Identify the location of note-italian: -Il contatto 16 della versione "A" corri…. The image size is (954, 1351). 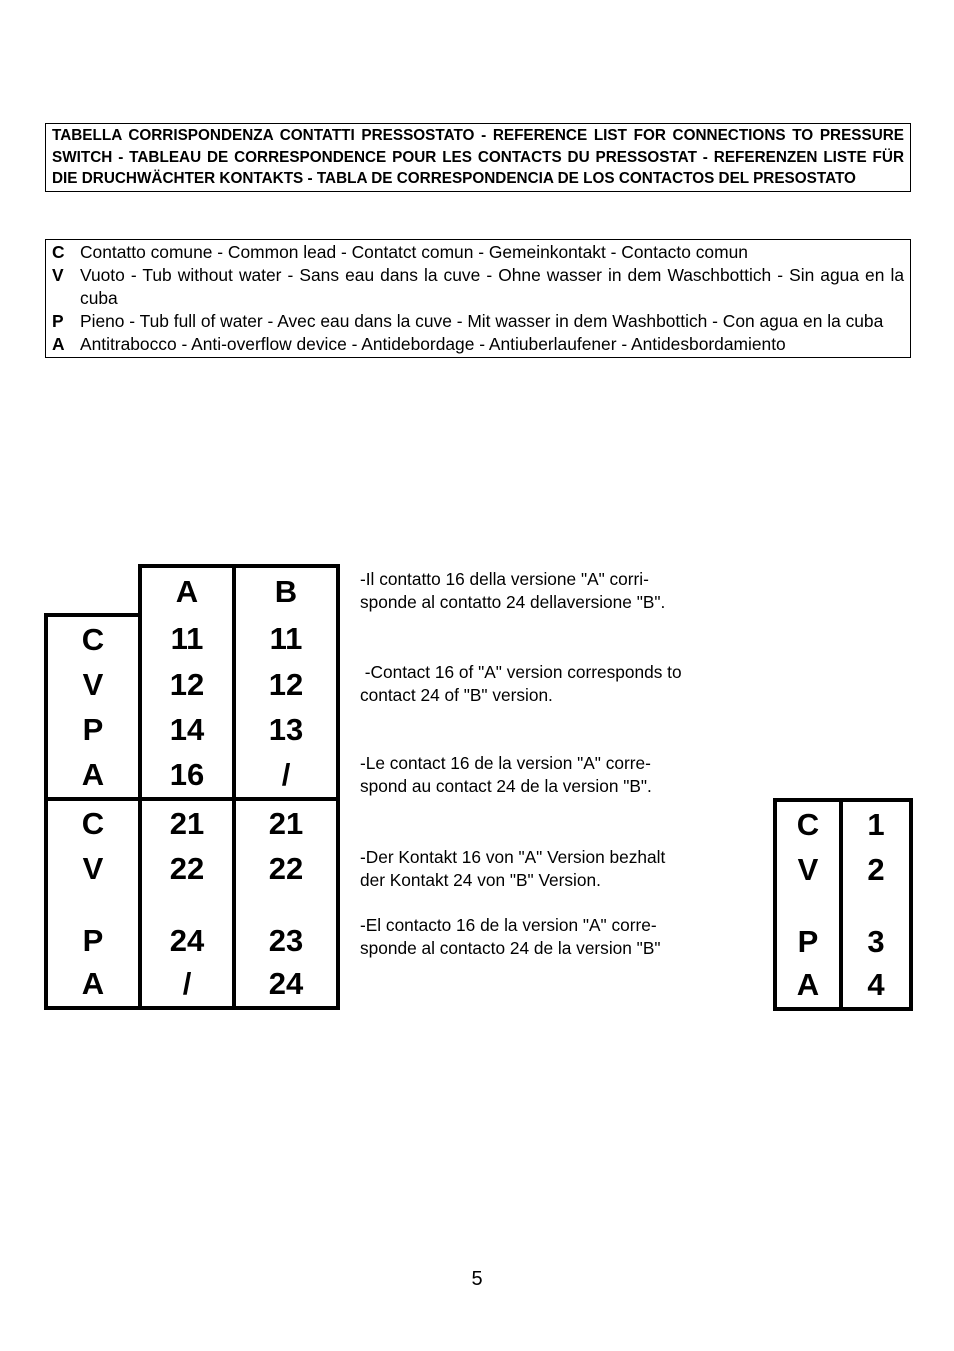
(512, 591).